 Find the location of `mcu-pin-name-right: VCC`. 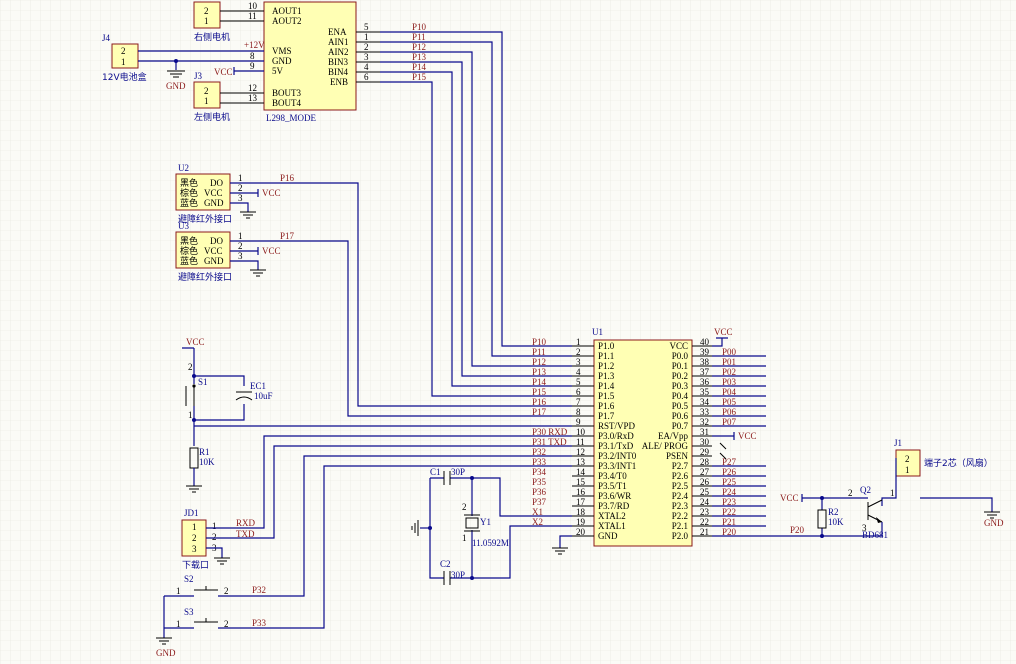

mcu-pin-name-right: VCC is located at coordinates (678, 346).